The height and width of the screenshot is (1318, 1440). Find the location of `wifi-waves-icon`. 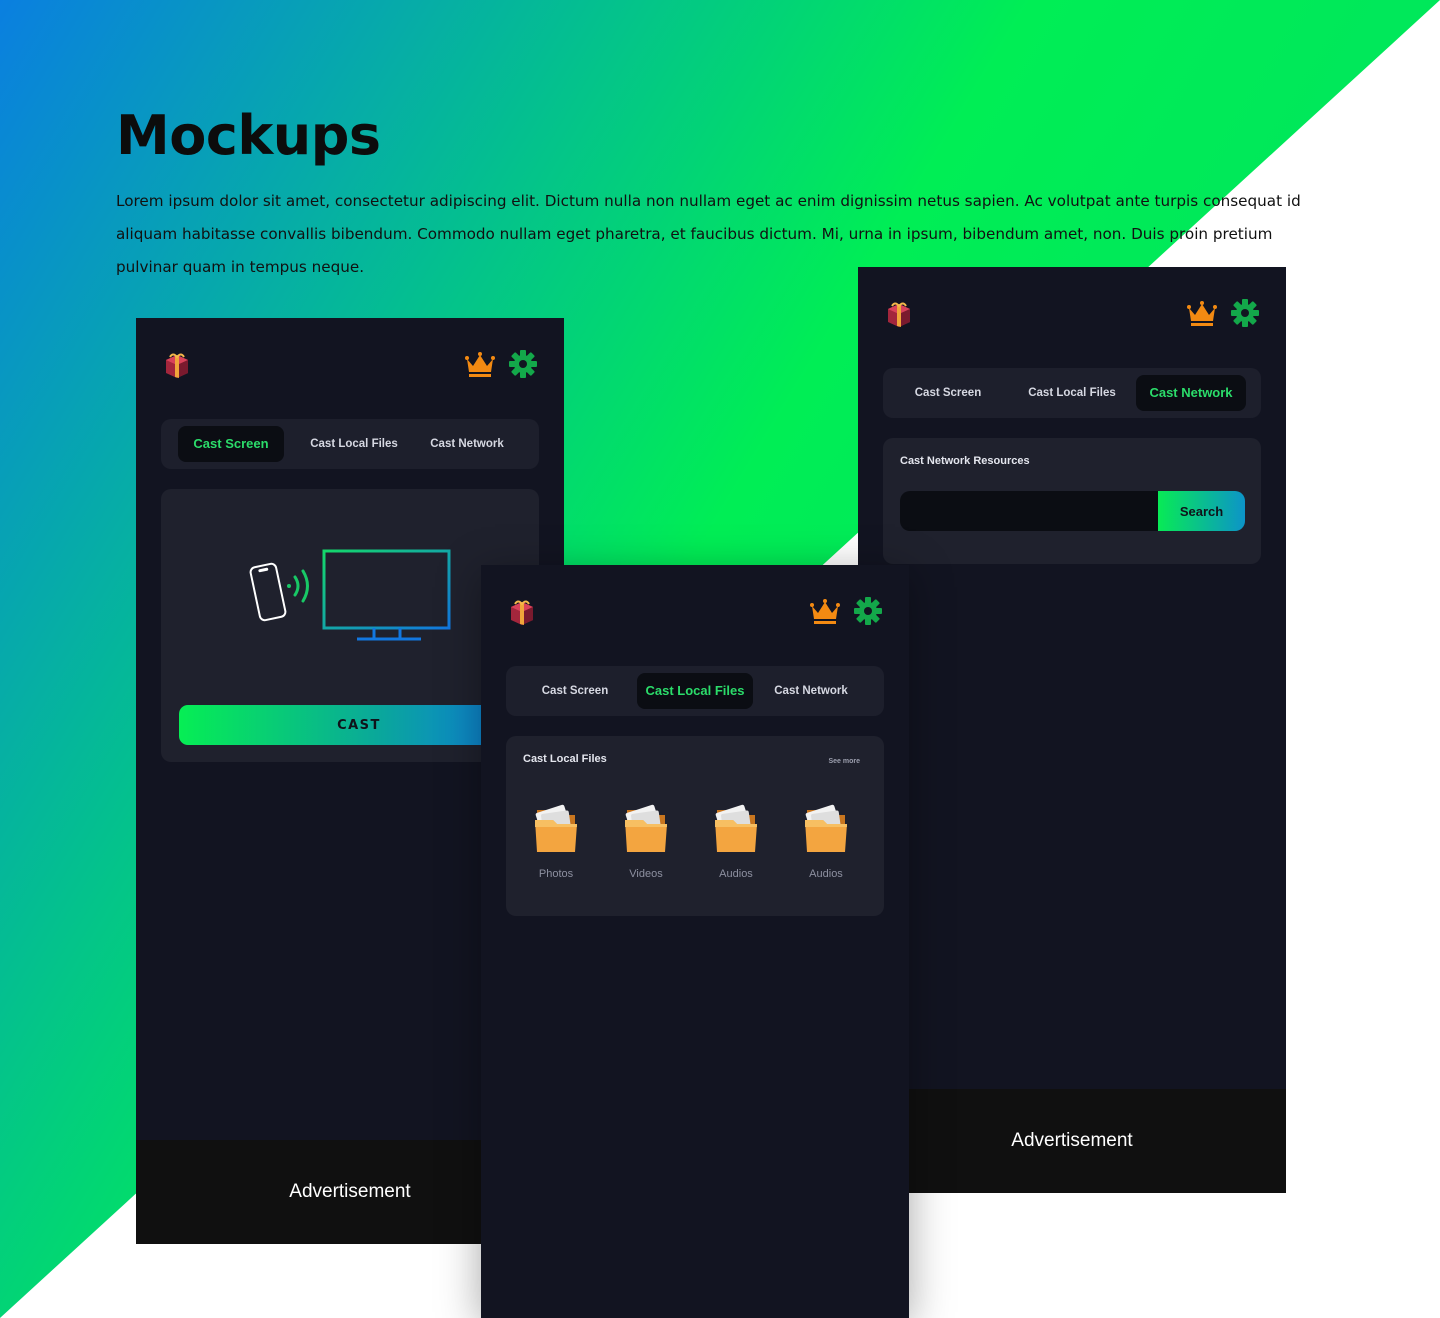

wifi-waves-icon is located at coordinates (298, 586).